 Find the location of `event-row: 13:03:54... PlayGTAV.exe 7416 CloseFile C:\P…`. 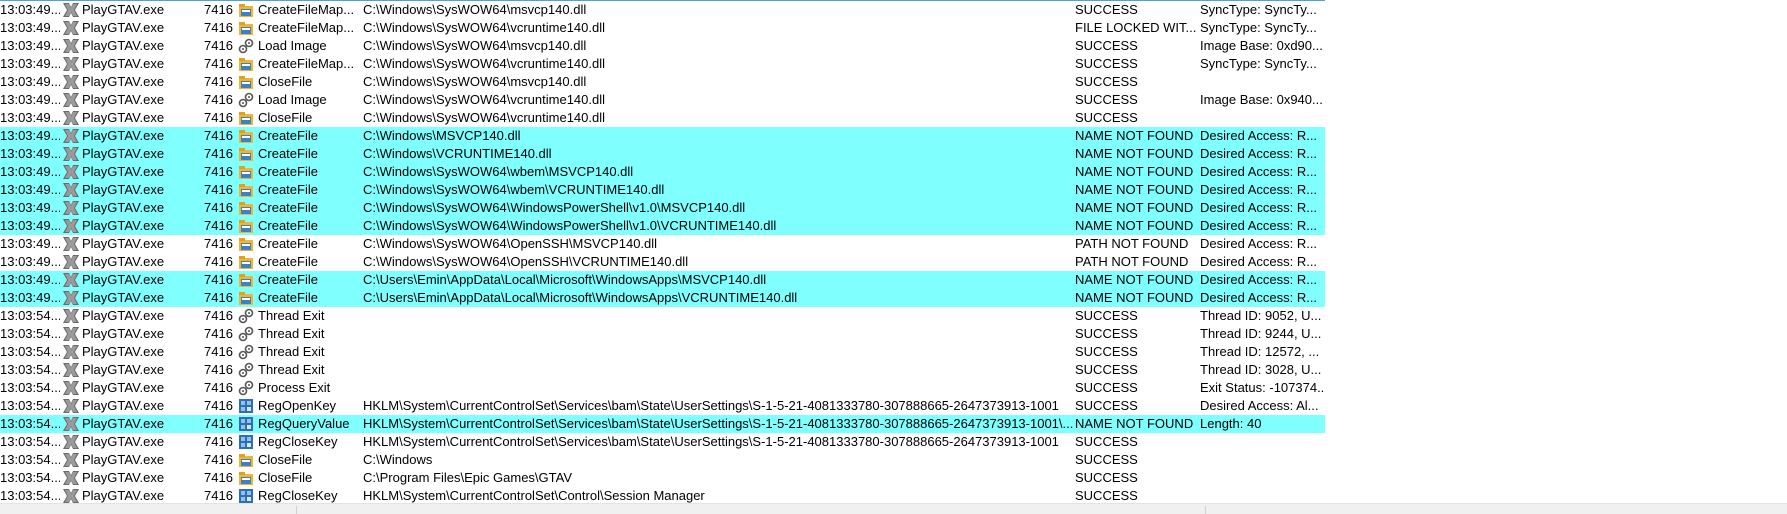

event-row: 13:03:54... PlayGTAV.exe 7416 CloseFile C:\P… is located at coordinates (893, 478).